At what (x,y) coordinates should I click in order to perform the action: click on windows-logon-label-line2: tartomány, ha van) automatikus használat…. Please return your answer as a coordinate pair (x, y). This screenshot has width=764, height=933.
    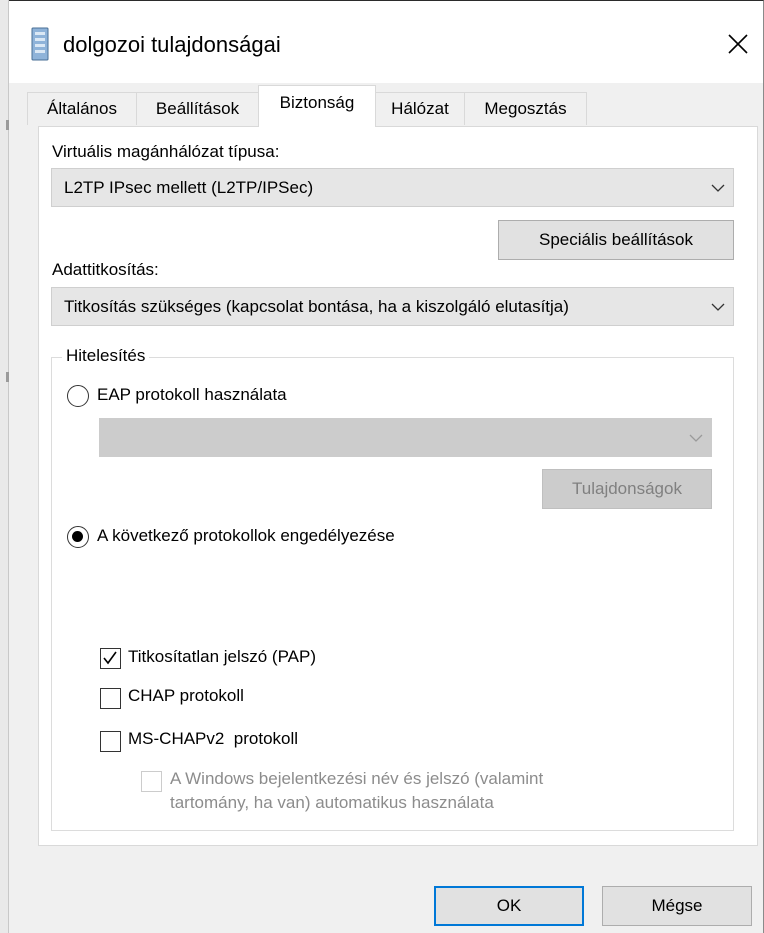
    Looking at the image, I should click on (332, 802).